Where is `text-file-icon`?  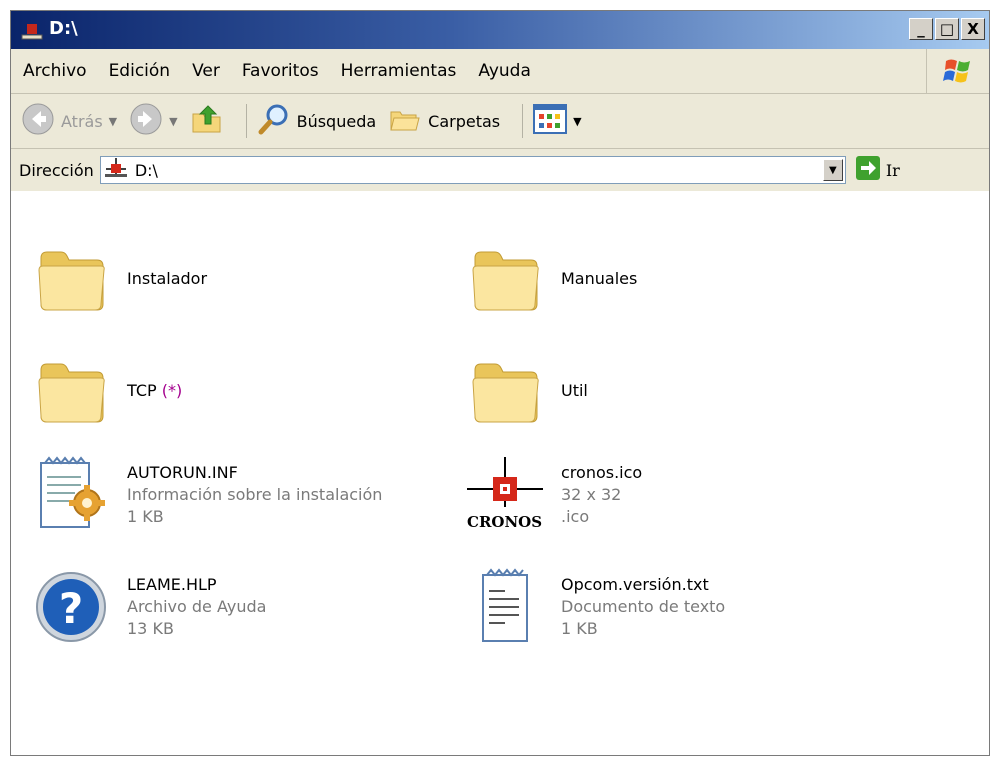 text-file-icon is located at coordinates (505, 607).